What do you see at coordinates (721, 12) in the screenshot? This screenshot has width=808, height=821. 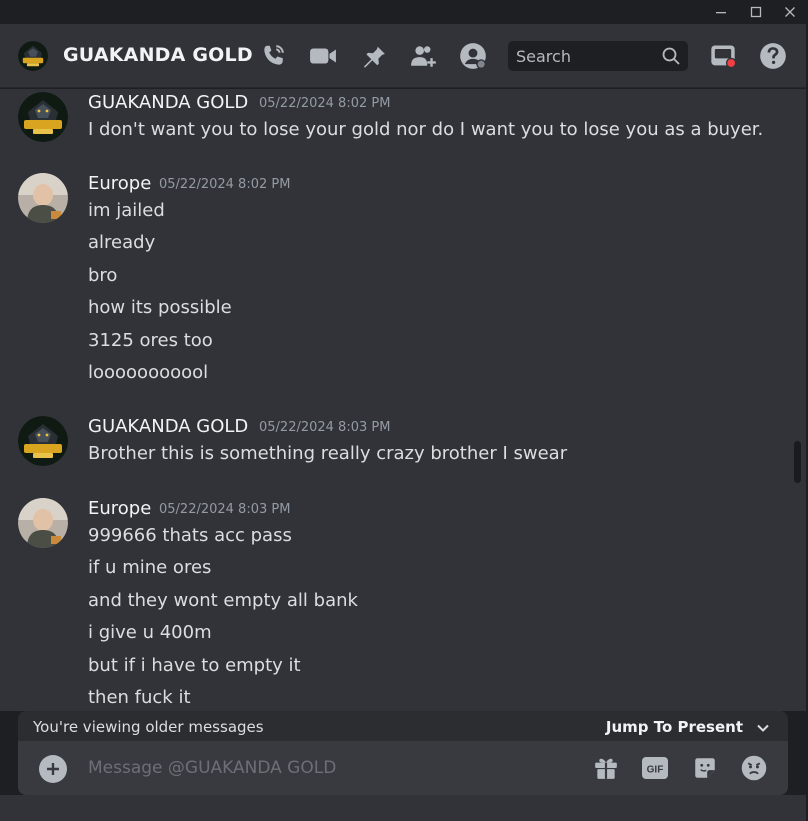 I see `minimize-icon` at bounding box center [721, 12].